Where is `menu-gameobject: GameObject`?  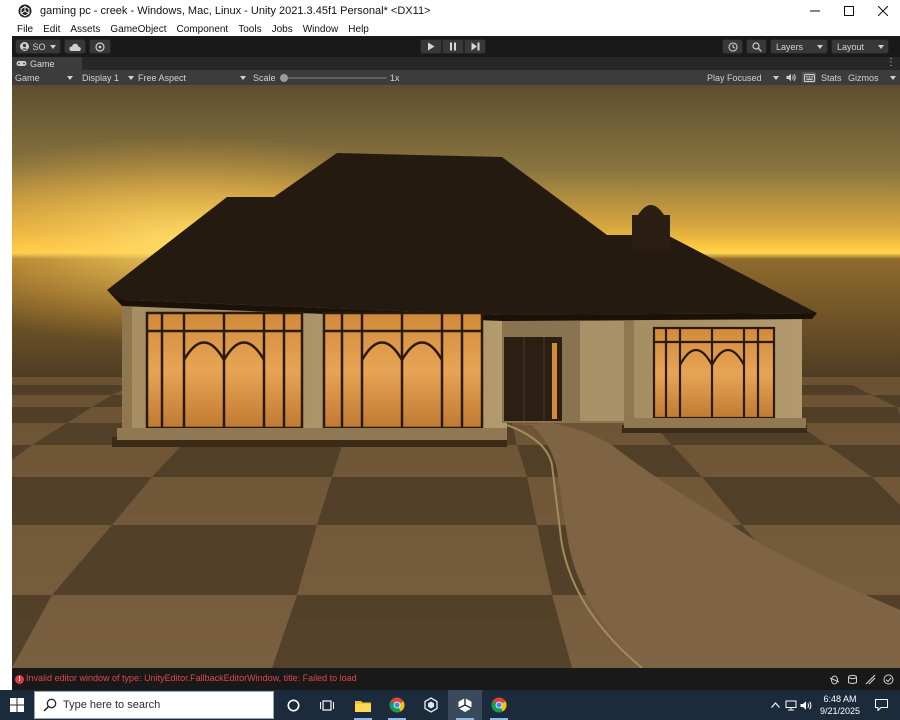 menu-gameobject: GameObject is located at coordinates (138, 29).